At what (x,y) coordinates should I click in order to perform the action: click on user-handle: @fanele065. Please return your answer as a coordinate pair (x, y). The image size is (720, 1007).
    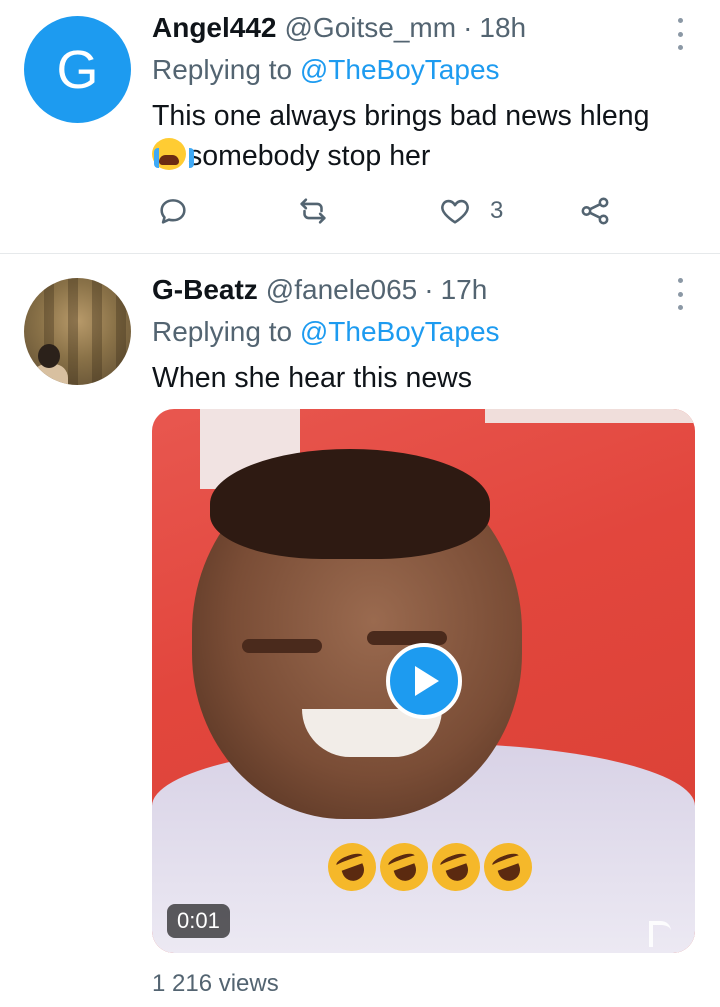
    Looking at the image, I should click on (341, 290).